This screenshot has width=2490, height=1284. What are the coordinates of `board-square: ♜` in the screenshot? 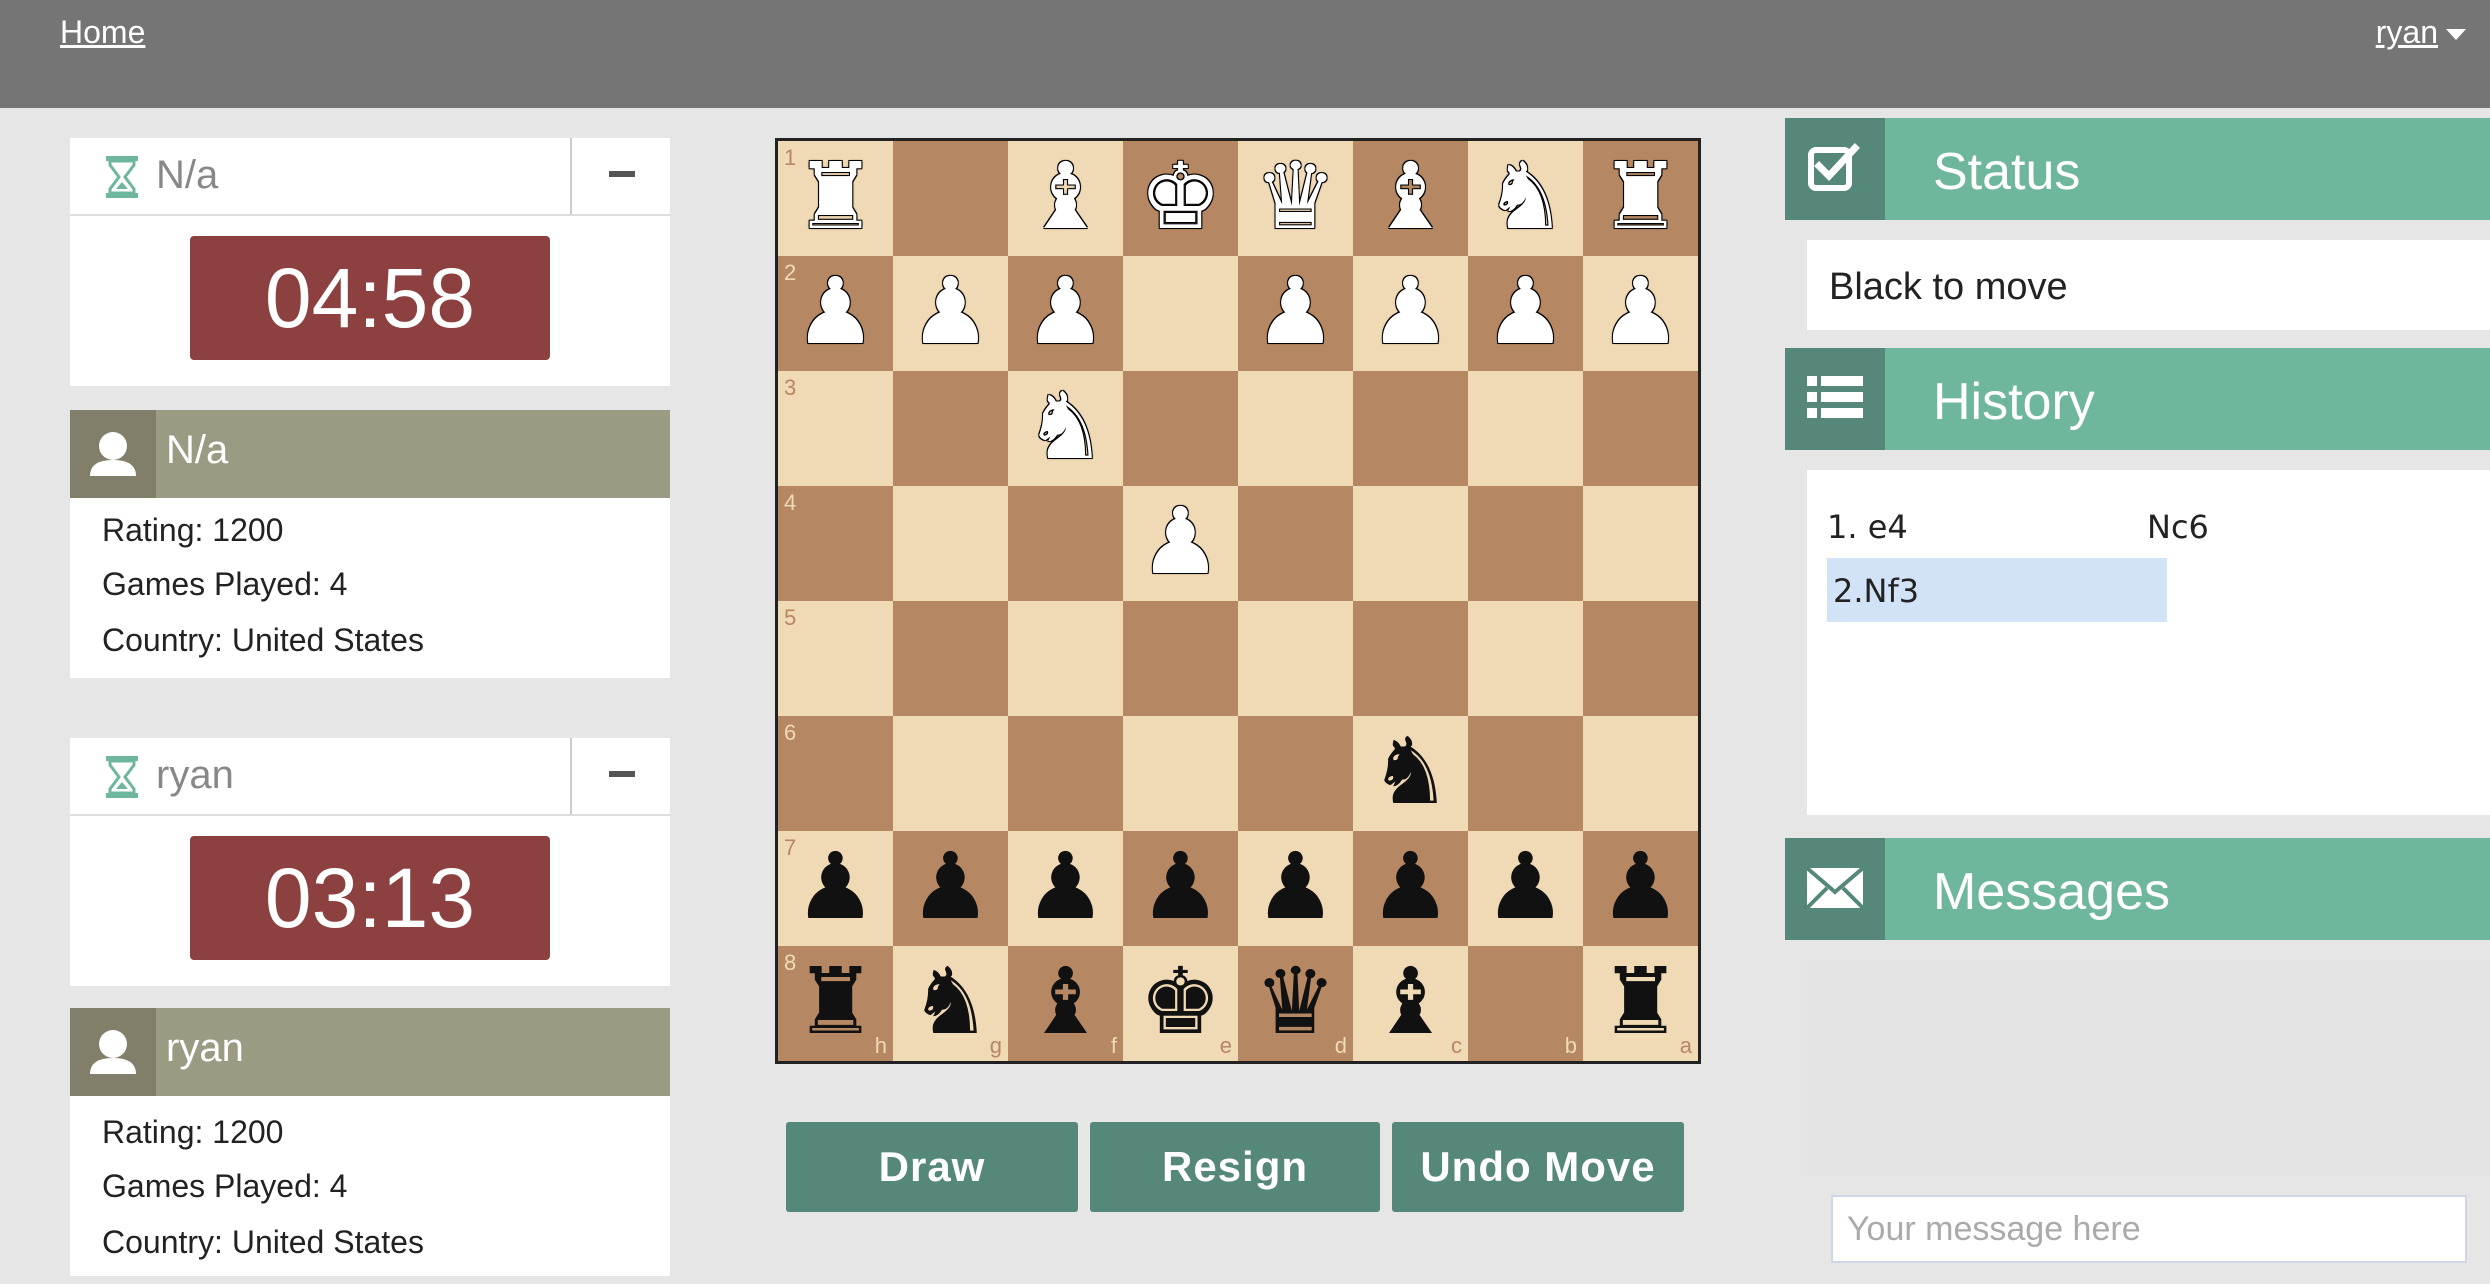 It's located at (1640, 198).